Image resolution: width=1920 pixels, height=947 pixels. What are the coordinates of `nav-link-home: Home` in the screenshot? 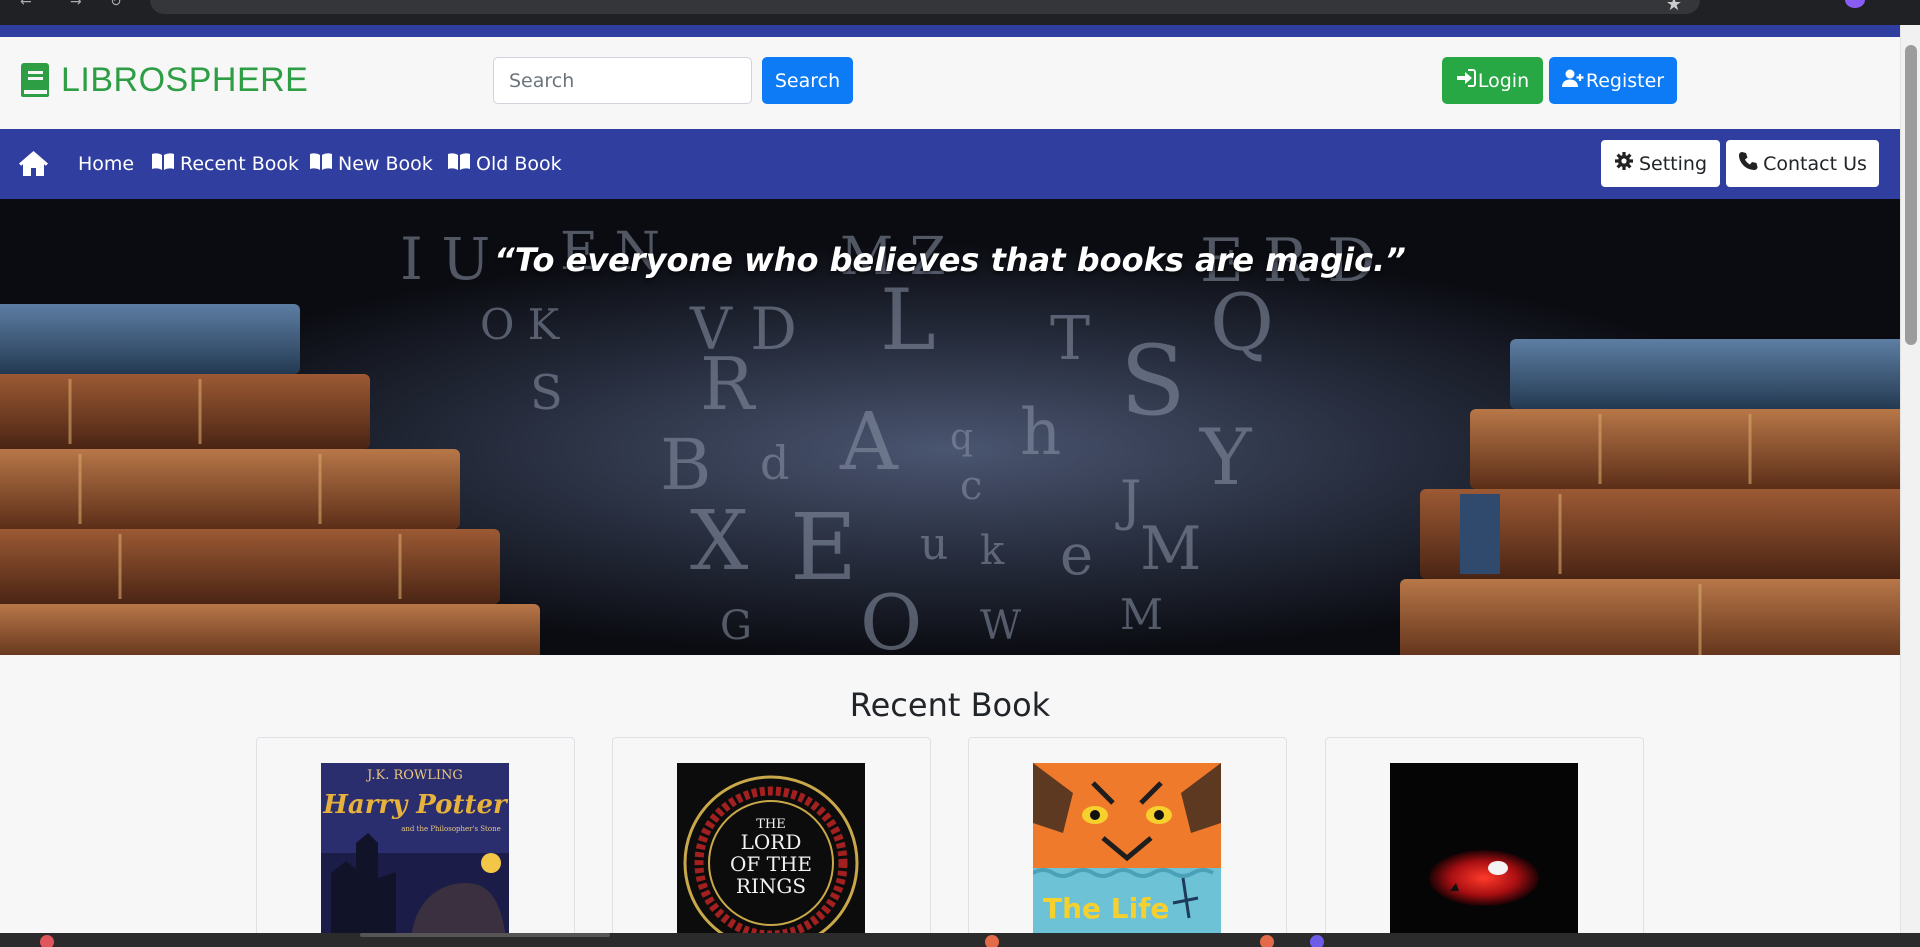 It's located at (106, 164).